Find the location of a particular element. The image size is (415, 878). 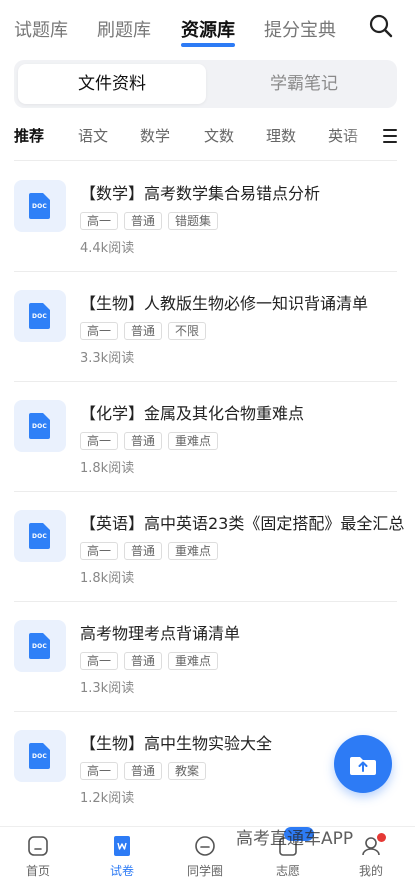

read-count: 1.3k阅读 is located at coordinates (107, 688).